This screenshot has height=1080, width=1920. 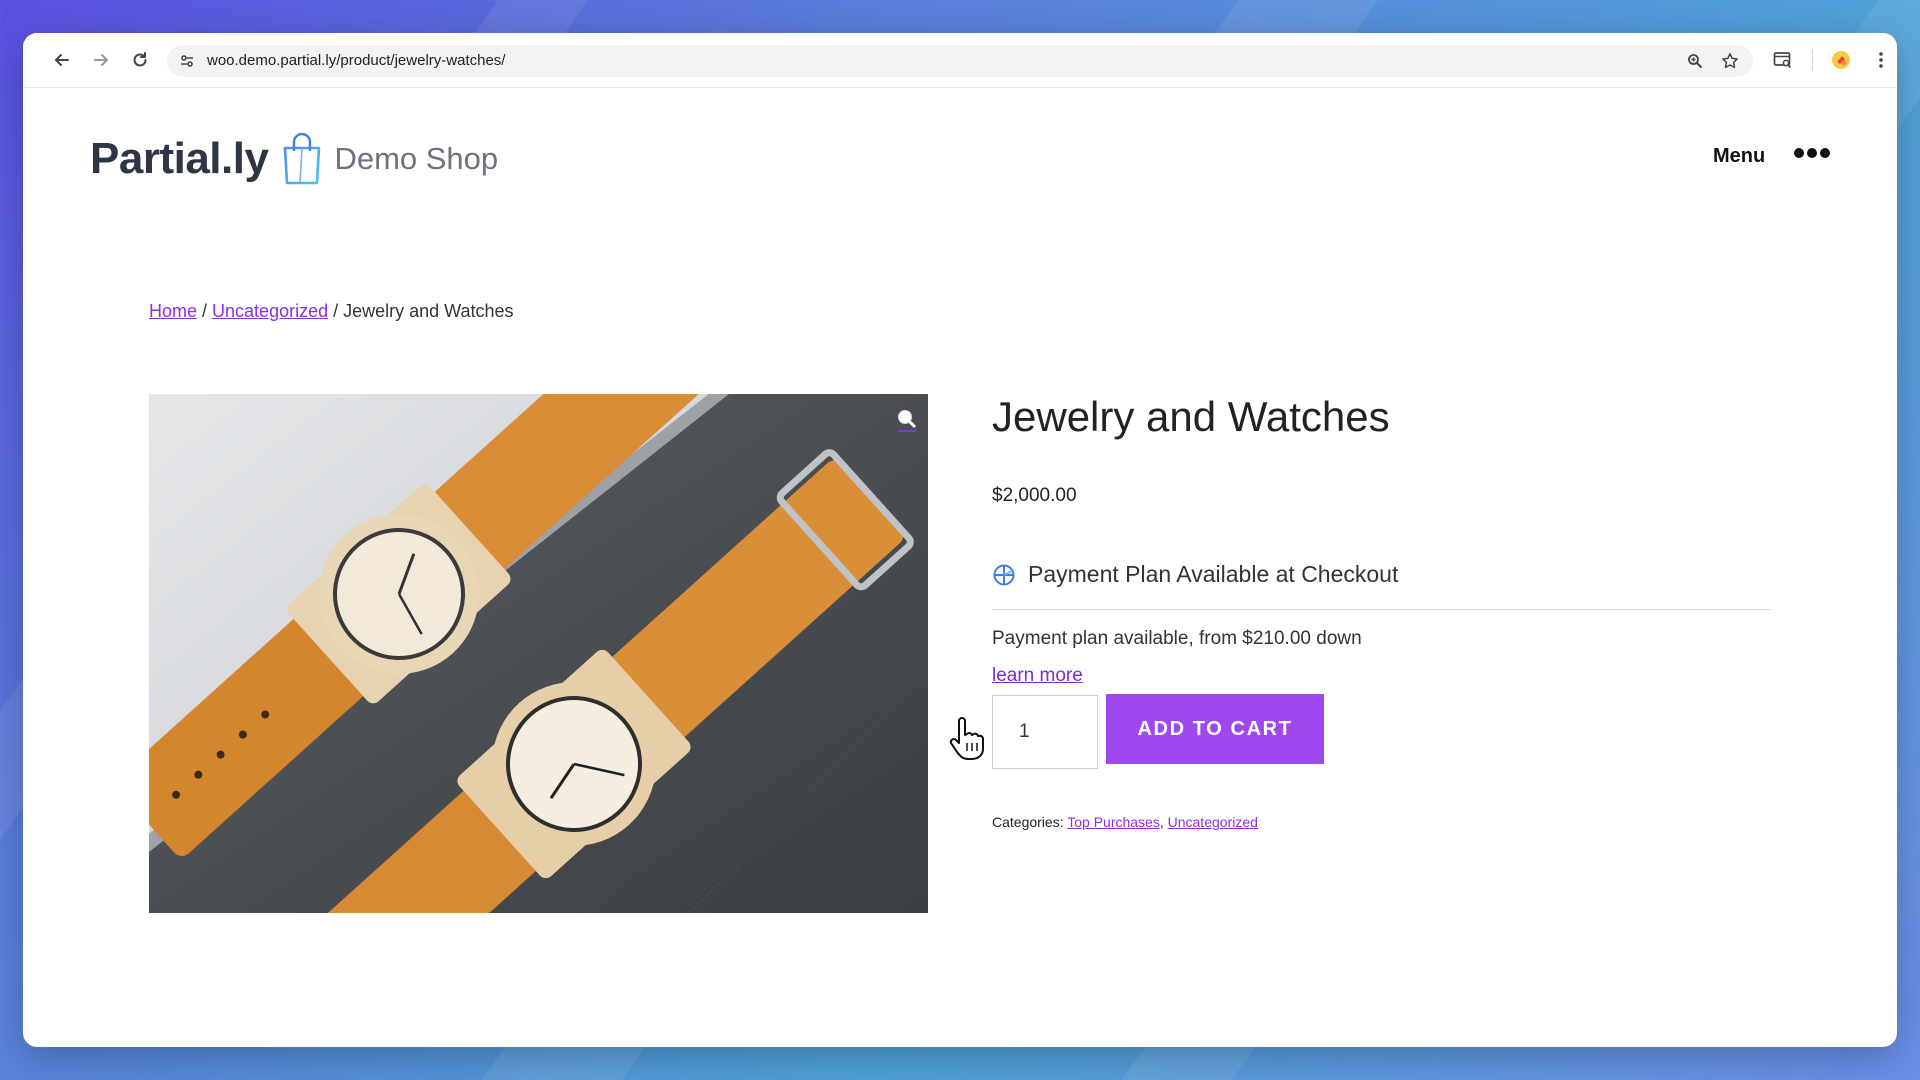 What do you see at coordinates (1739, 156) in the screenshot?
I see `menu-button: Menu` at bounding box center [1739, 156].